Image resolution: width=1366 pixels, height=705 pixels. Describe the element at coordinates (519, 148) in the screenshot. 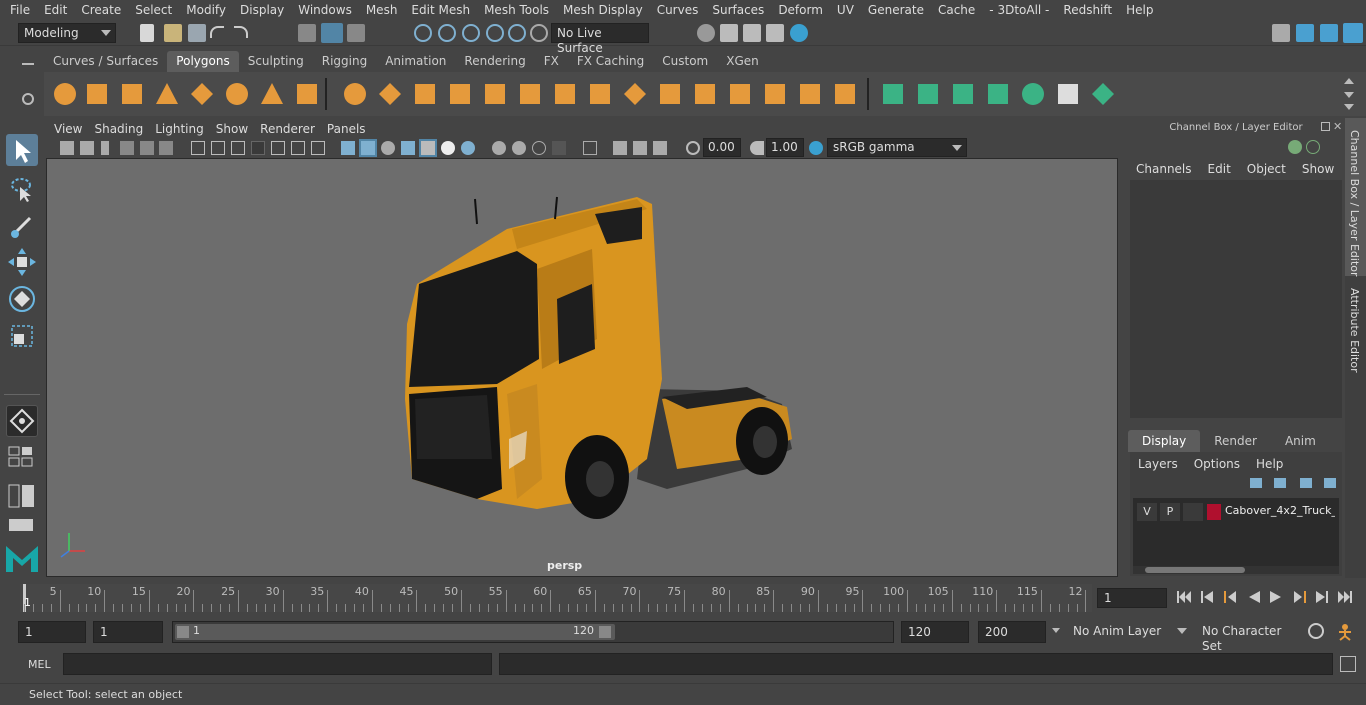

I see `motion-blur-icon` at that location.